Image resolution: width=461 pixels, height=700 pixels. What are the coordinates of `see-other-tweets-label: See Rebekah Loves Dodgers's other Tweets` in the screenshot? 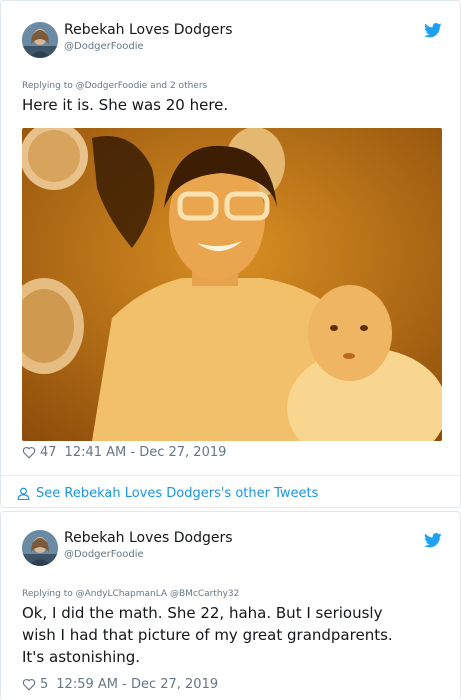 It's located at (177, 493).